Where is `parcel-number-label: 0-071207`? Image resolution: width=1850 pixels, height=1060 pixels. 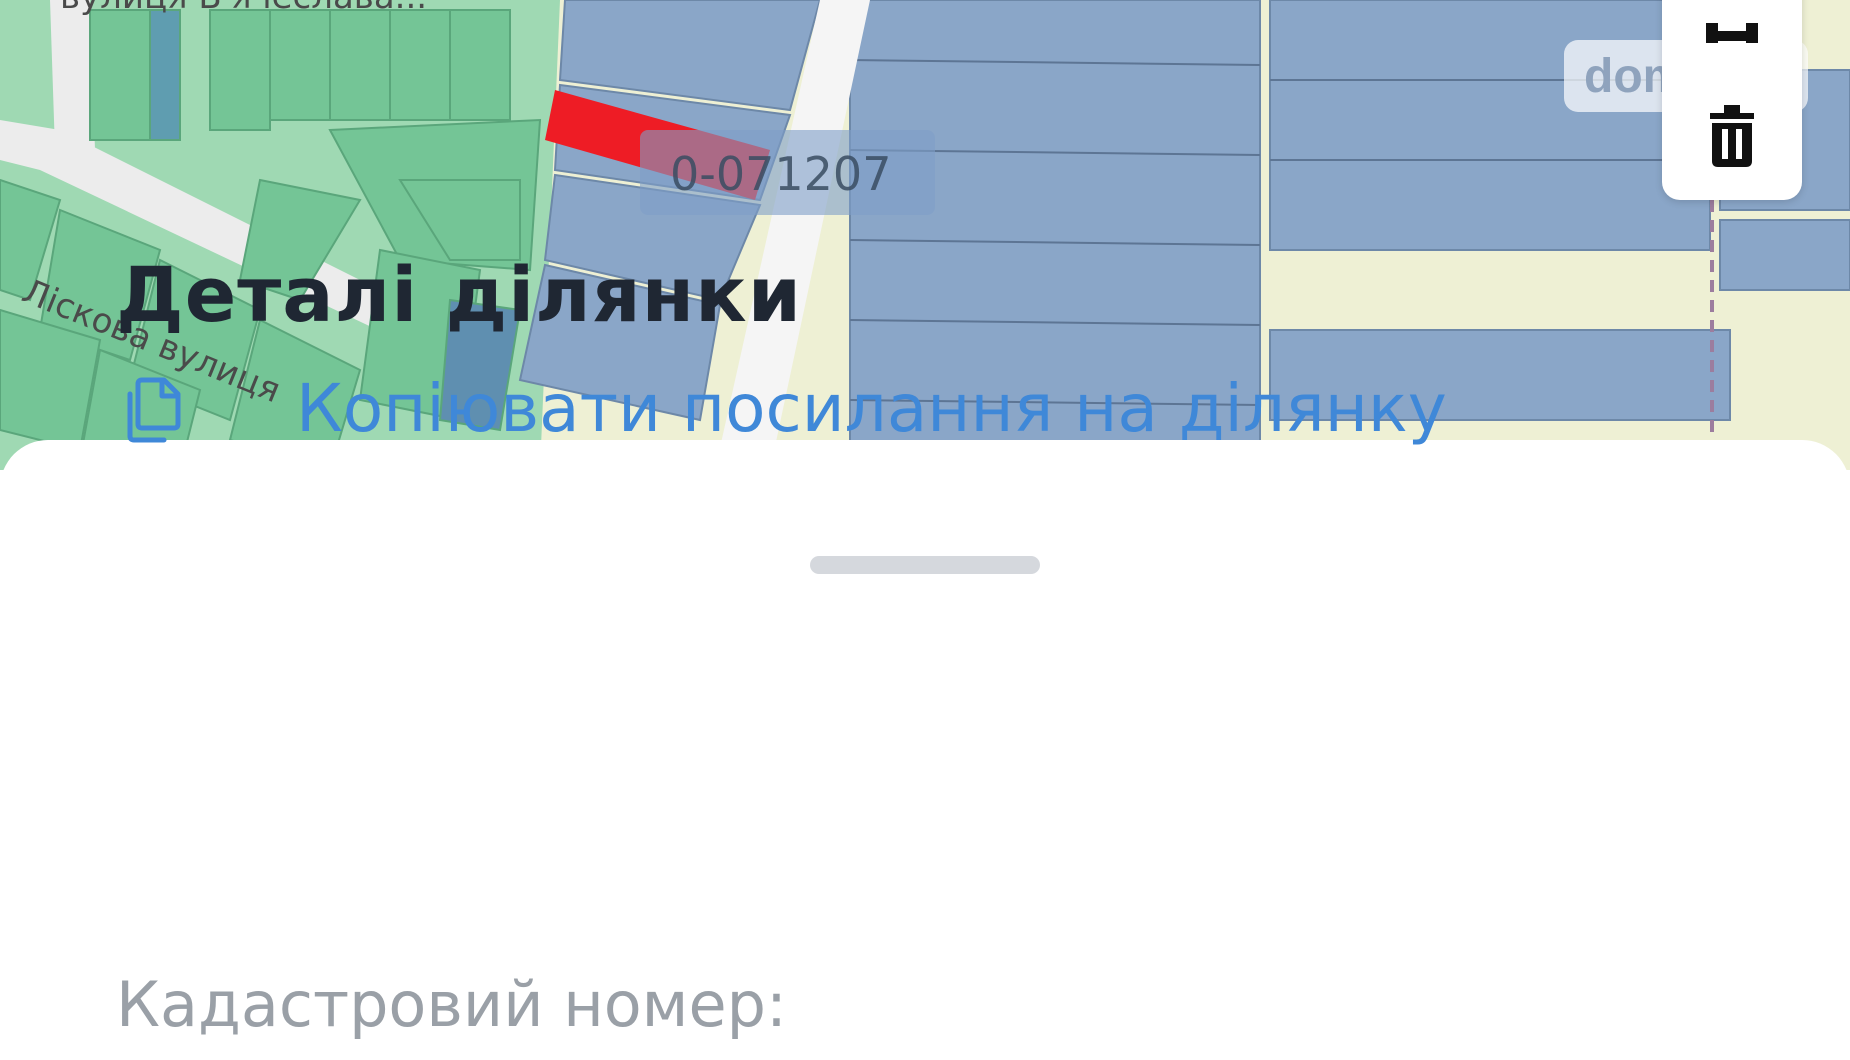 parcel-number-label: 0-071207 is located at coordinates (780, 174).